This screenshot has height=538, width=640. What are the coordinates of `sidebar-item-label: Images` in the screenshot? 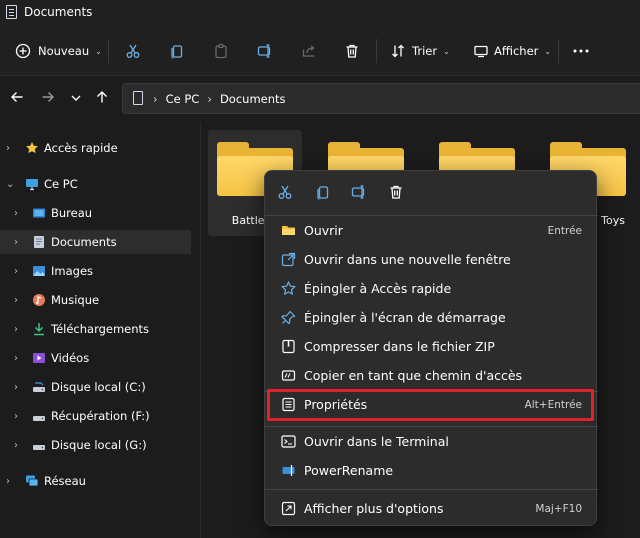 It's located at (72, 271).